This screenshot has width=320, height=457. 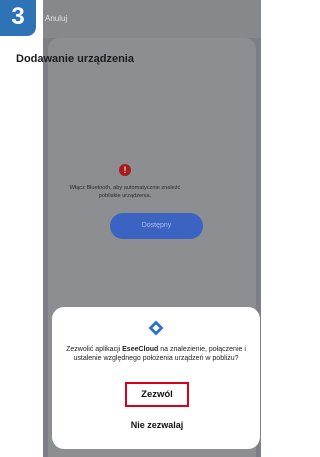 What do you see at coordinates (75, 59) in the screenshot?
I see `page-title: Dodawanie urządzenia` at bounding box center [75, 59].